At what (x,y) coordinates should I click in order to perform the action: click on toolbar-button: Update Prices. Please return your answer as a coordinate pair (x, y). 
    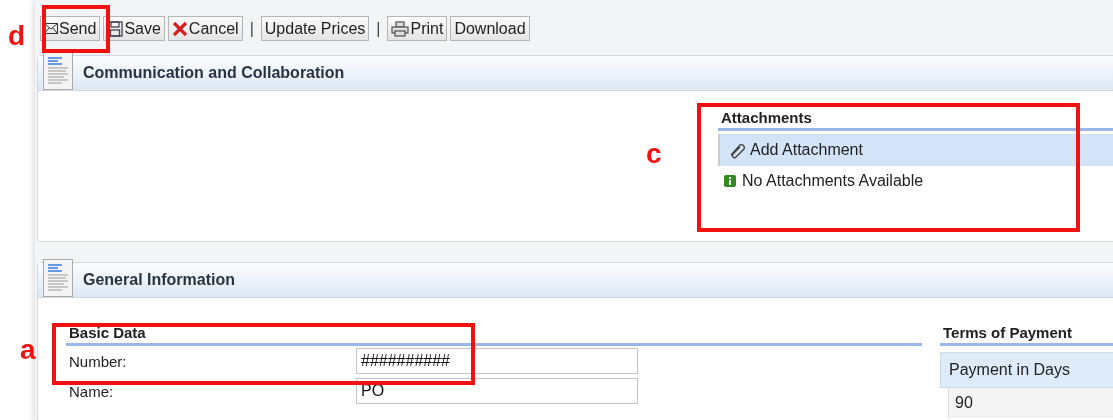
    Looking at the image, I should click on (315, 28).